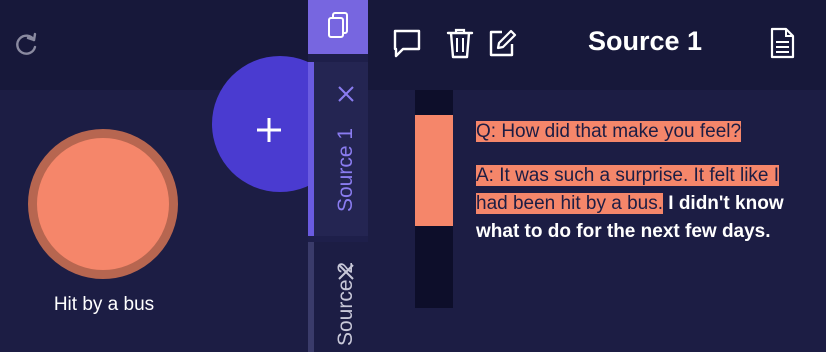 The width and height of the screenshot is (826, 352). Describe the element at coordinates (346, 94) in the screenshot. I see `close-icon` at that location.